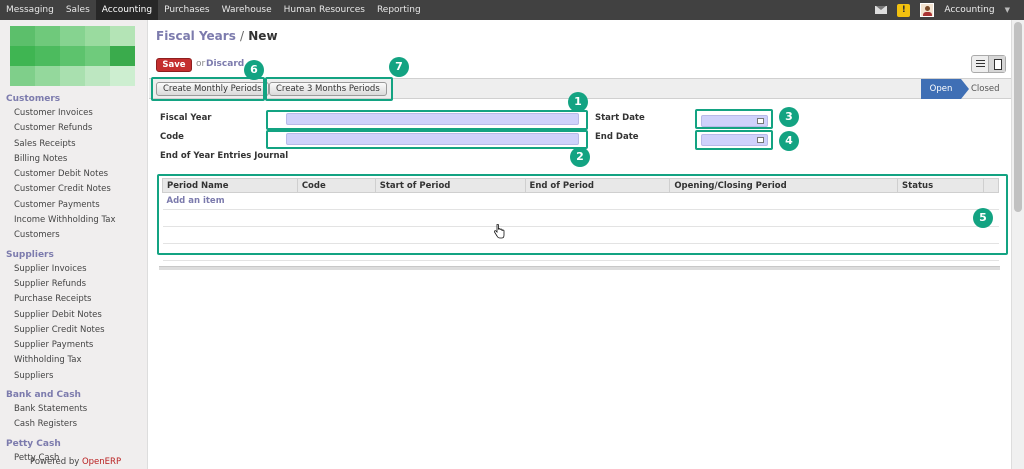 This screenshot has height=469, width=1024. Describe the element at coordinates (230, 185) in the screenshot. I see `column-period-name: Period Name` at that location.